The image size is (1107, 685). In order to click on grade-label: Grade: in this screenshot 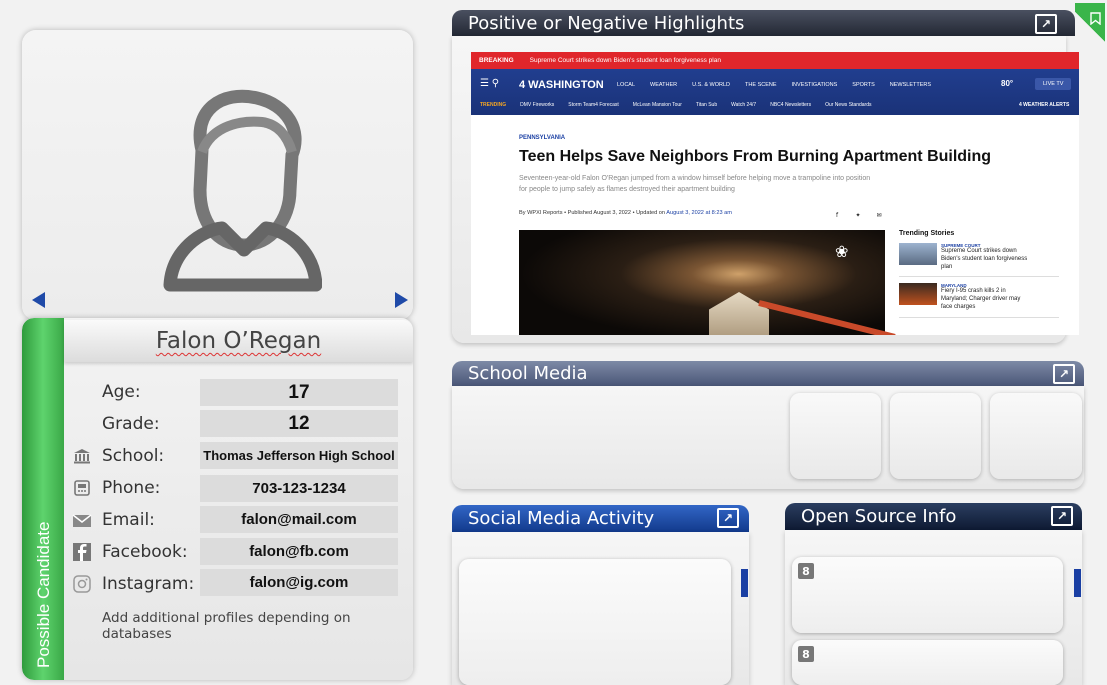, I will do `click(131, 424)`.